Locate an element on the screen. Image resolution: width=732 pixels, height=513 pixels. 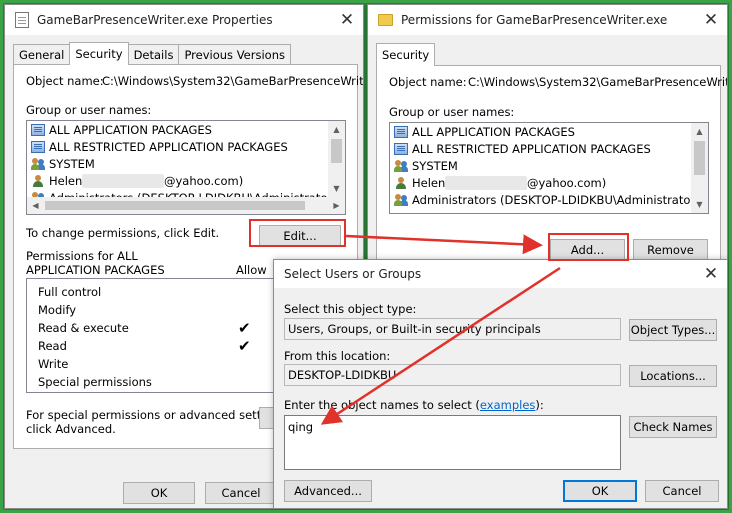
permissions-tabs: Security is located at coordinates (406, 54).